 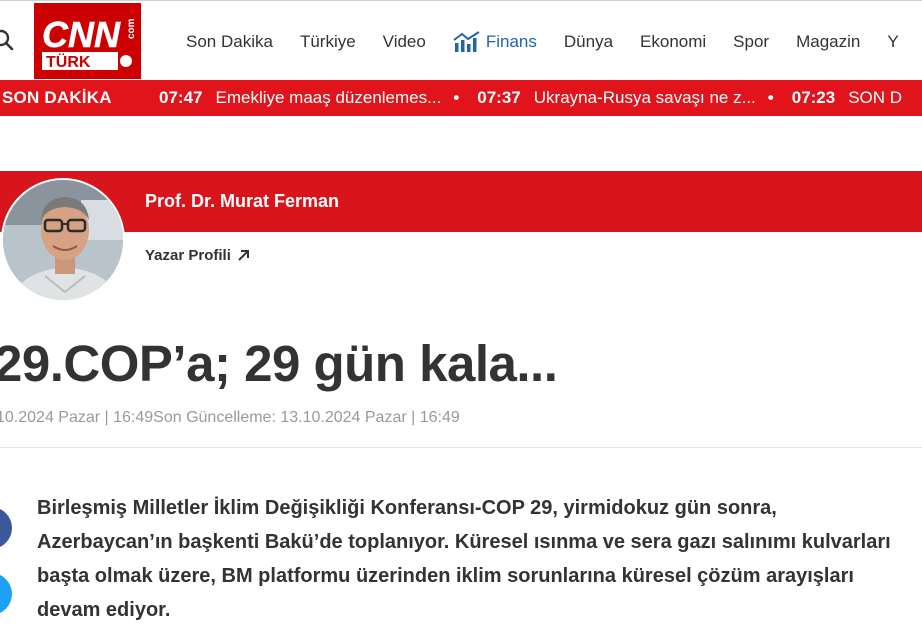 I want to click on external-arrow-icon, so click(x=243, y=255).